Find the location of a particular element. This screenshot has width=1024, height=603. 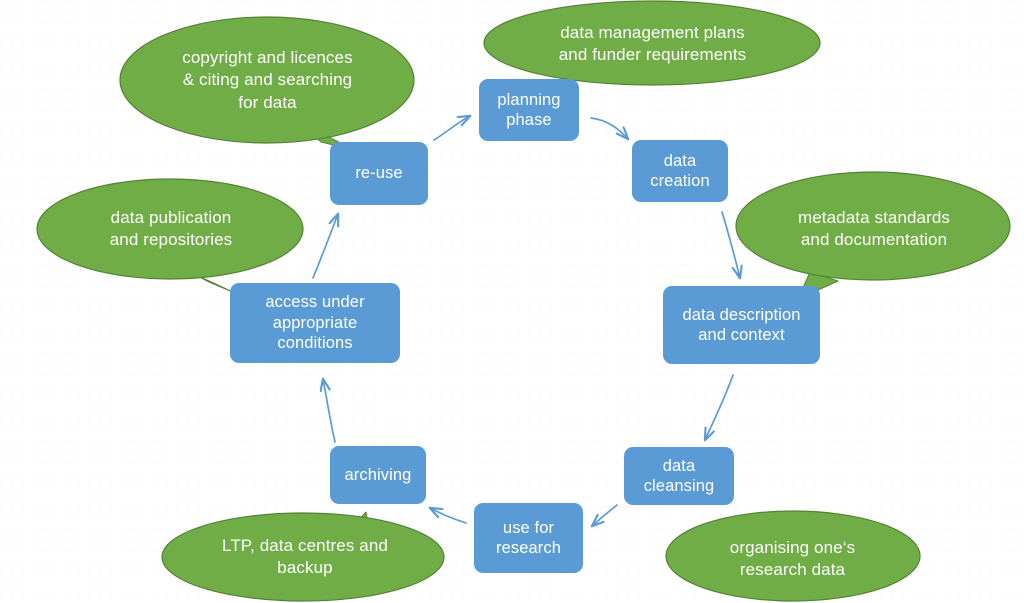

node-text-line: cleansing is located at coordinates (679, 486).